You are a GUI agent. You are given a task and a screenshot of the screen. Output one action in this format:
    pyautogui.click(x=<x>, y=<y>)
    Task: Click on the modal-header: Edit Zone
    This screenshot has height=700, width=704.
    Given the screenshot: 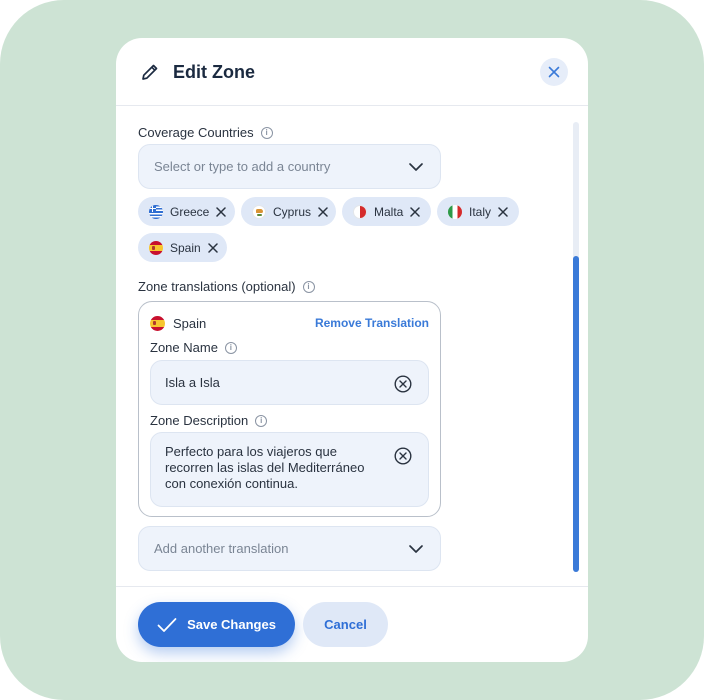 What is the action you would take?
    pyautogui.click(x=352, y=72)
    